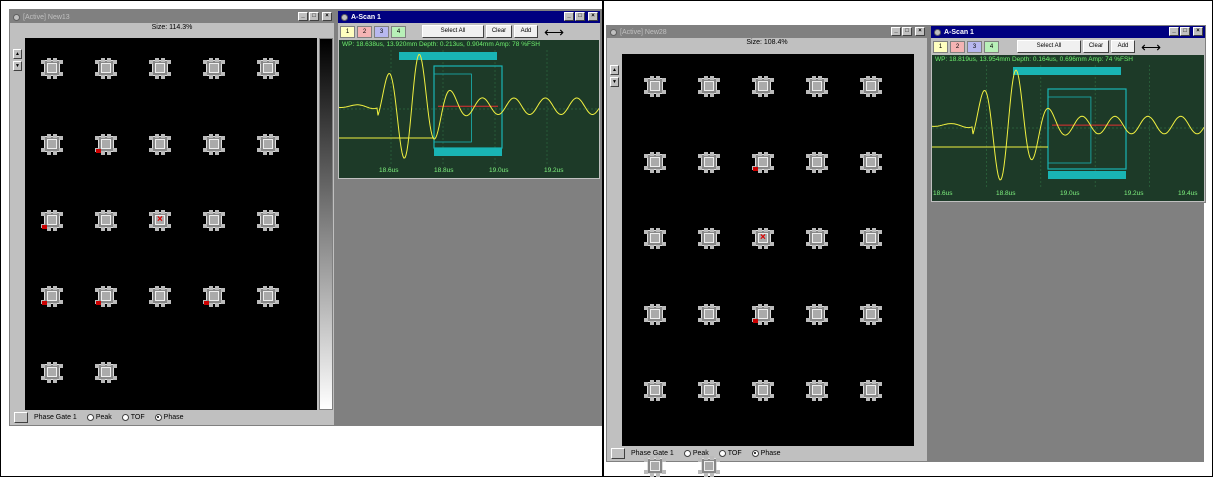  What do you see at coordinates (172, 17) in the screenshot?
I see `left-cscan-titlebar: [Active] New13 _ □ ×` at bounding box center [172, 17].